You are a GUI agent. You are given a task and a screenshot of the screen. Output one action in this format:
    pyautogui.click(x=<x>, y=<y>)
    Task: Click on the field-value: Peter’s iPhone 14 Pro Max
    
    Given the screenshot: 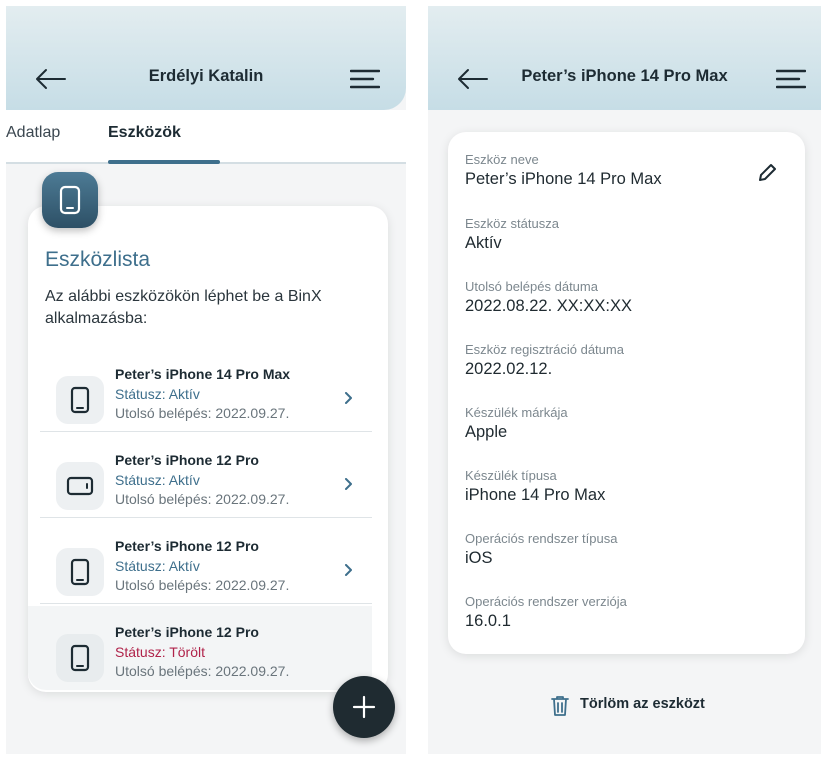 What is the action you would take?
    pyautogui.click(x=563, y=179)
    